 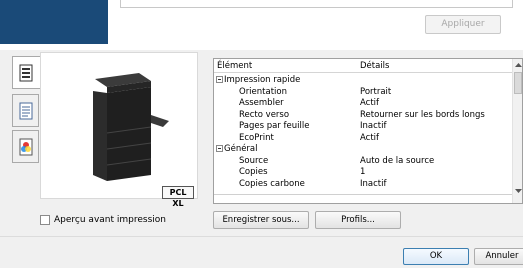 What do you see at coordinates (261, 236) in the screenshot?
I see `footer-separator` at bounding box center [261, 236].